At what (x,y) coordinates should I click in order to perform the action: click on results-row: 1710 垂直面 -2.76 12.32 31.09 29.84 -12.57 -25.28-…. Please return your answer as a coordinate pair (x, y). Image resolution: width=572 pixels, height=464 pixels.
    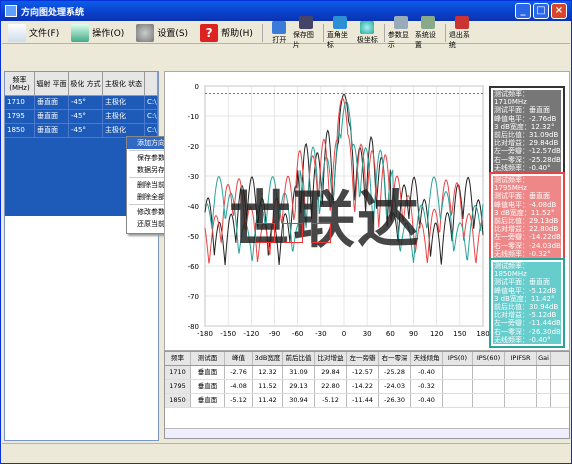
    Looking at the image, I should click on (367, 373).